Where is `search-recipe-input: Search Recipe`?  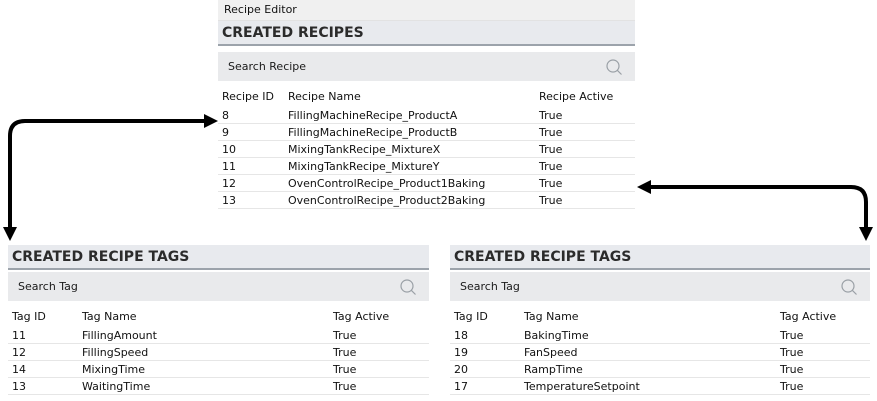
search-recipe-input: Search Recipe is located at coordinates (426, 66).